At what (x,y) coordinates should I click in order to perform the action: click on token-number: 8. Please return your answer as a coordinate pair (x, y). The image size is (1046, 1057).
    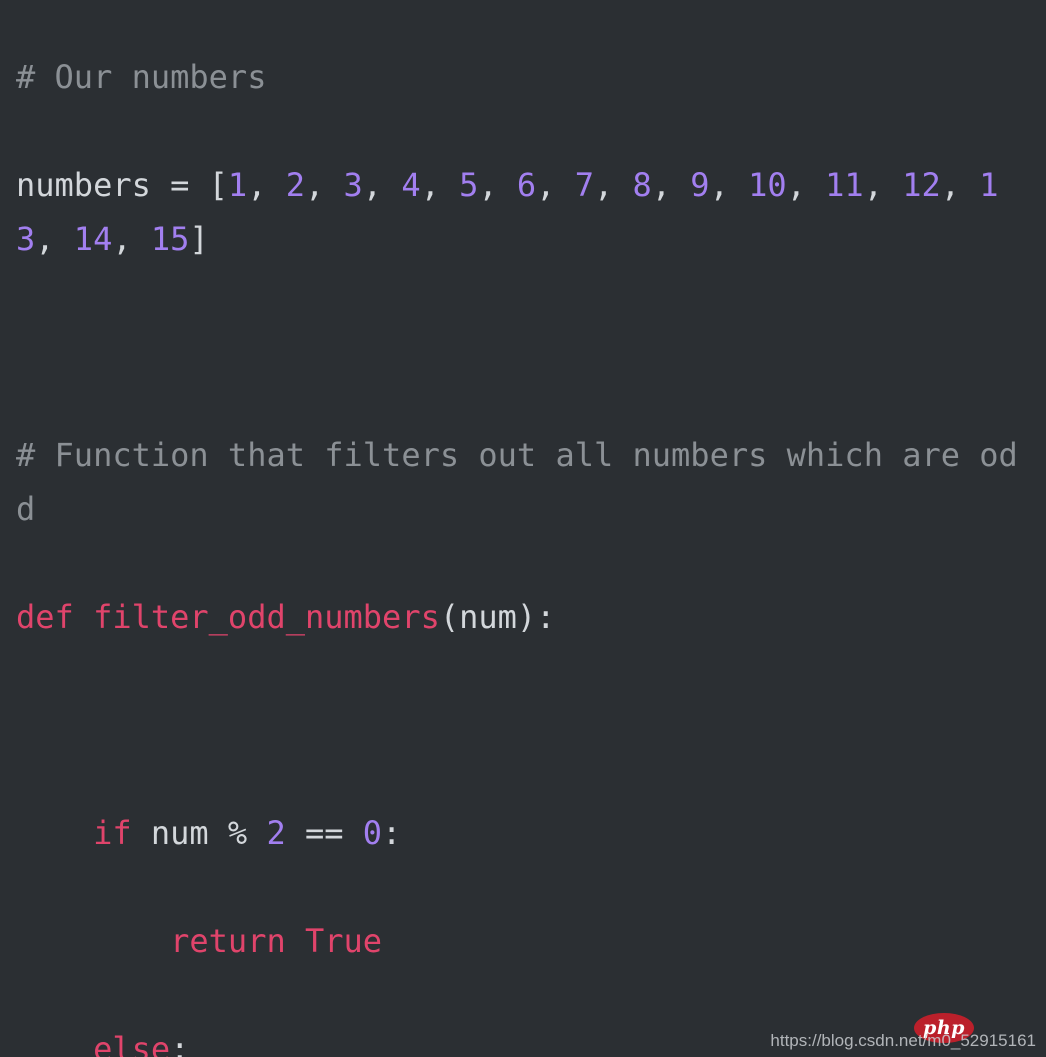
    Looking at the image, I should click on (642, 185).